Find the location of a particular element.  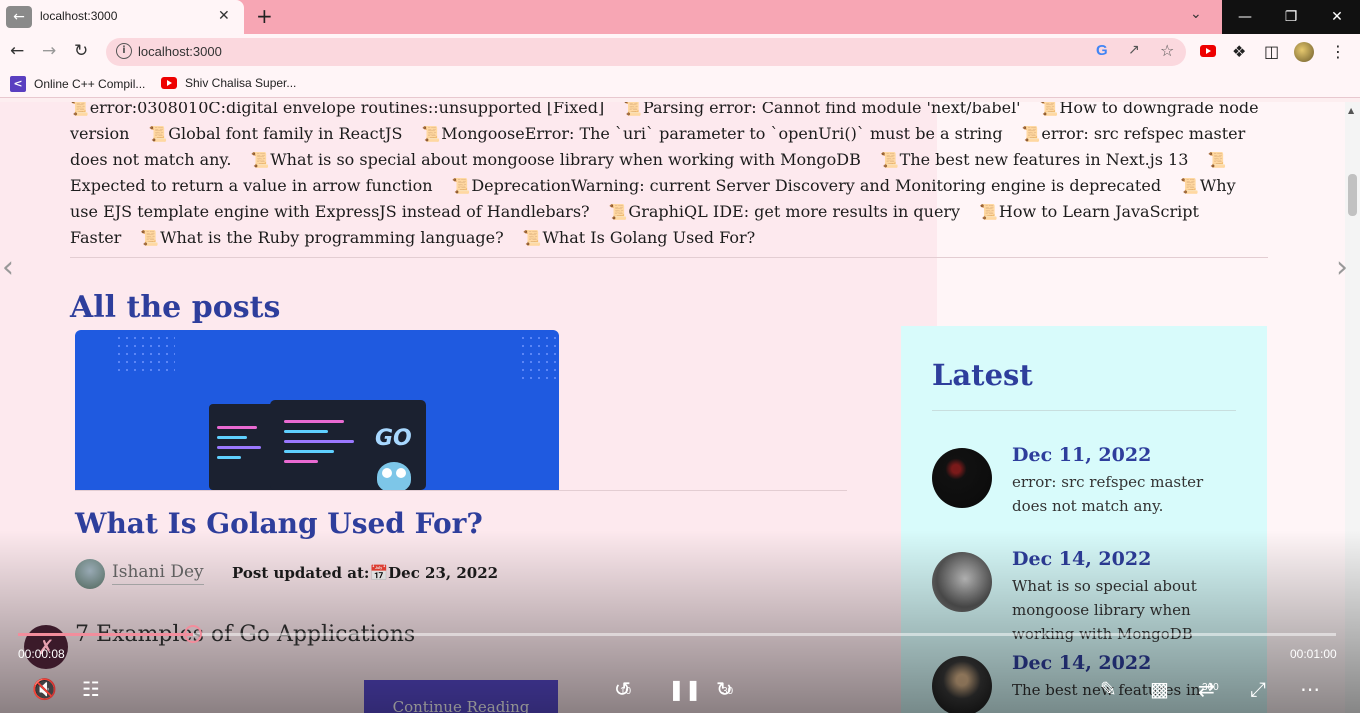

vr-label: 360 is located at coordinates (1210, 687).